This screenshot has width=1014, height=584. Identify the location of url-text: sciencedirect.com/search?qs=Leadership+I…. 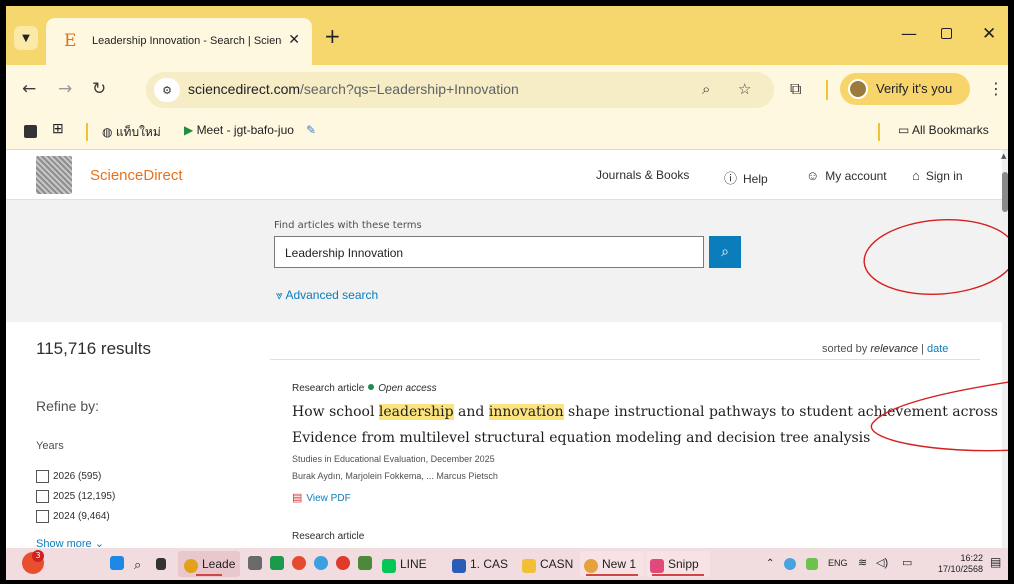
(353, 89).